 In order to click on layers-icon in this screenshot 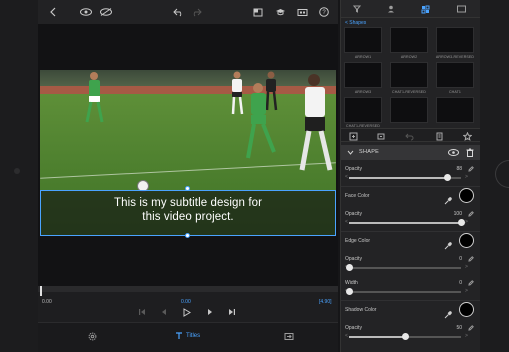, I will do `click(439, 136)`.